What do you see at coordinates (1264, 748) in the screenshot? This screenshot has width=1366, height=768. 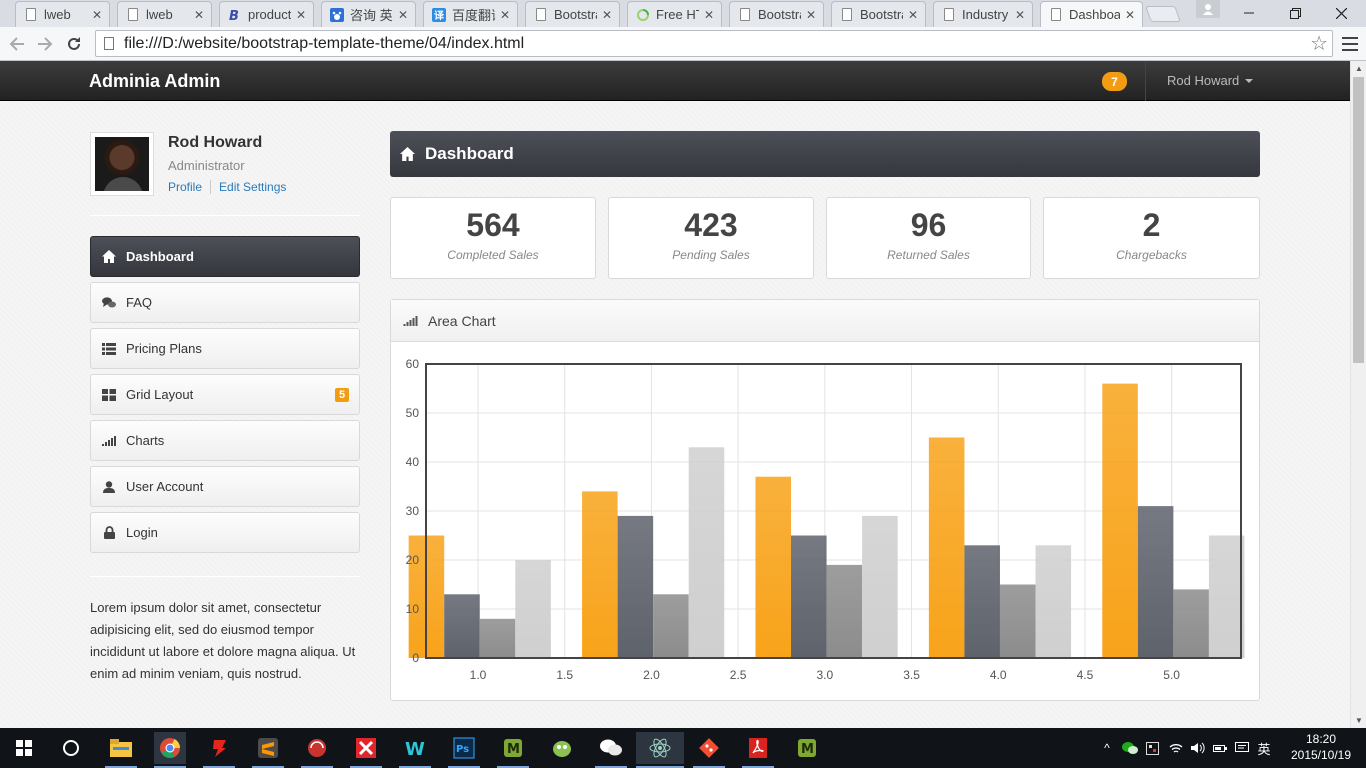 I see `ime-indicator: 英` at bounding box center [1264, 748].